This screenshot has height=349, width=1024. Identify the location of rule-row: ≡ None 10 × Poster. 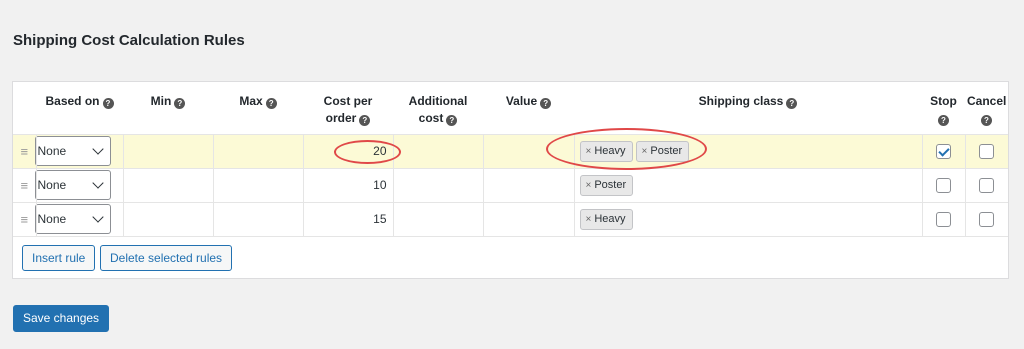
(510, 184).